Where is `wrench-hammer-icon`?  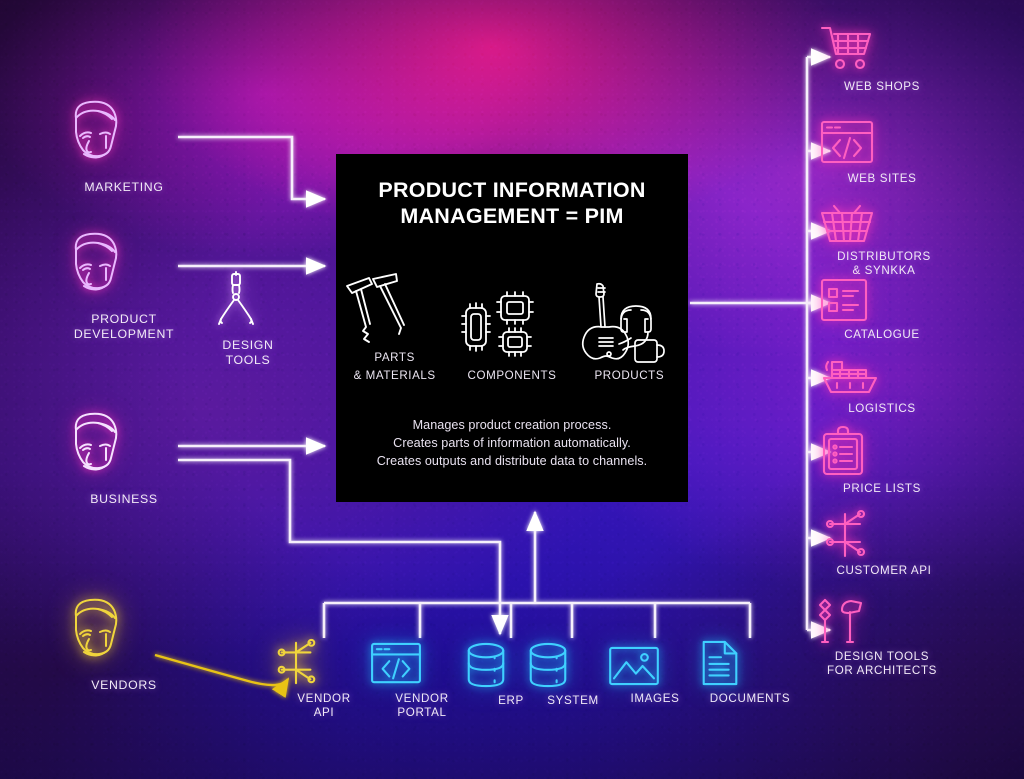 wrench-hammer-icon is located at coordinates (882, 621).